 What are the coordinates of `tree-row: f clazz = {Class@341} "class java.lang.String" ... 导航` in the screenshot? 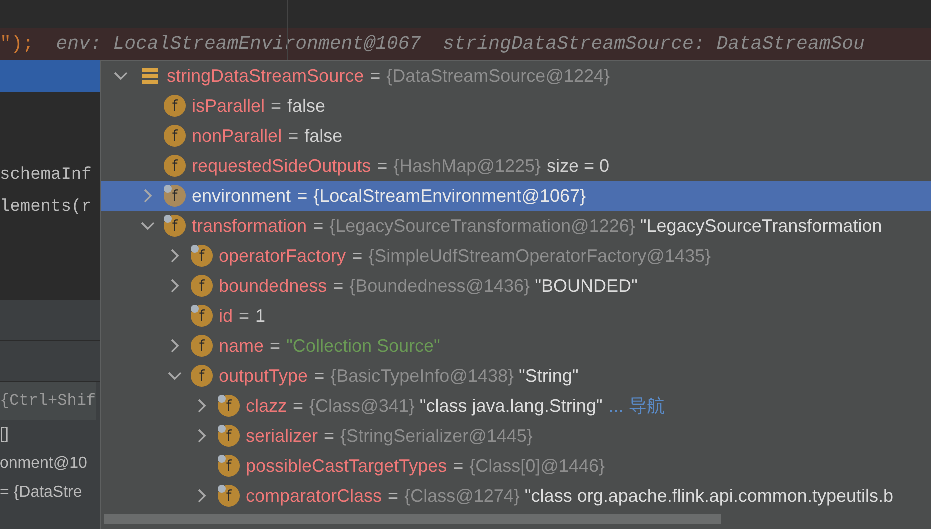 It's located at (516, 406).